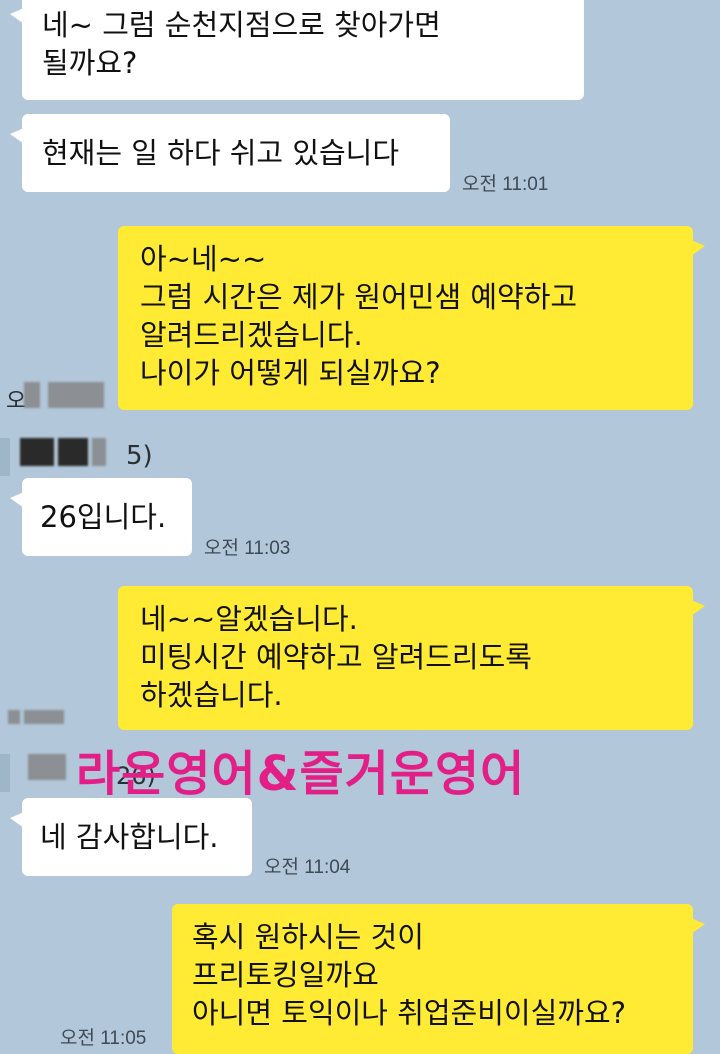  Describe the element at coordinates (131, 837) in the screenshot. I see `message-bubble-received: 네 감사합니다.` at that location.